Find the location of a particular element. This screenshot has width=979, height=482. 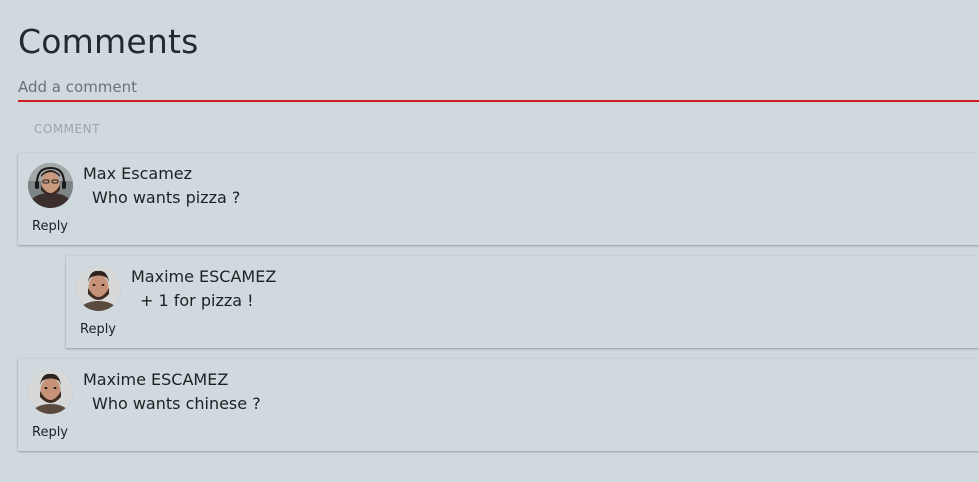

comment-text: Who wants chinese ? is located at coordinates (176, 403).